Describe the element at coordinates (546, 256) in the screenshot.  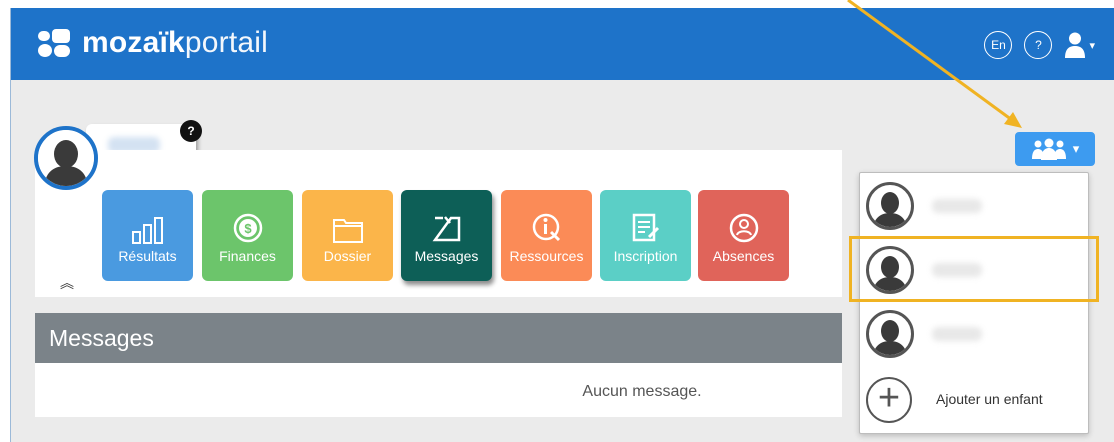
I see `tile-label: Ressources` at that location.